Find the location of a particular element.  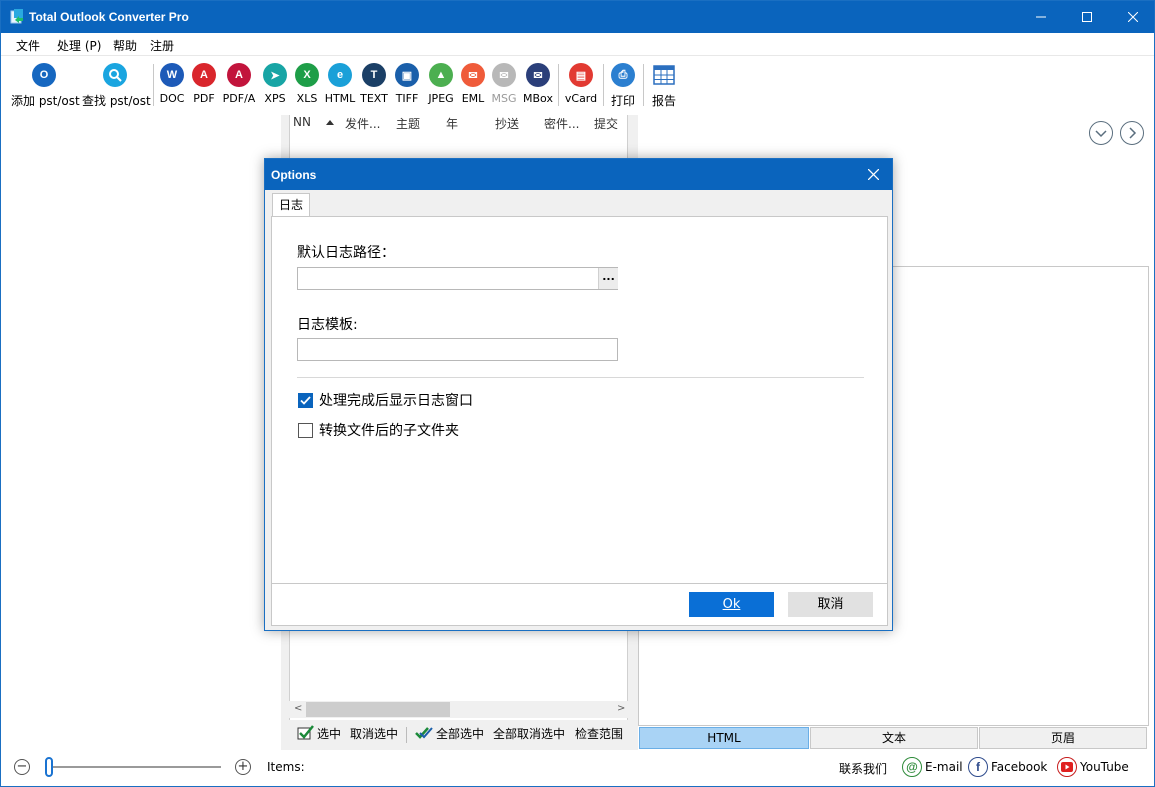

log-template-field is located at coordinates (457, 349).